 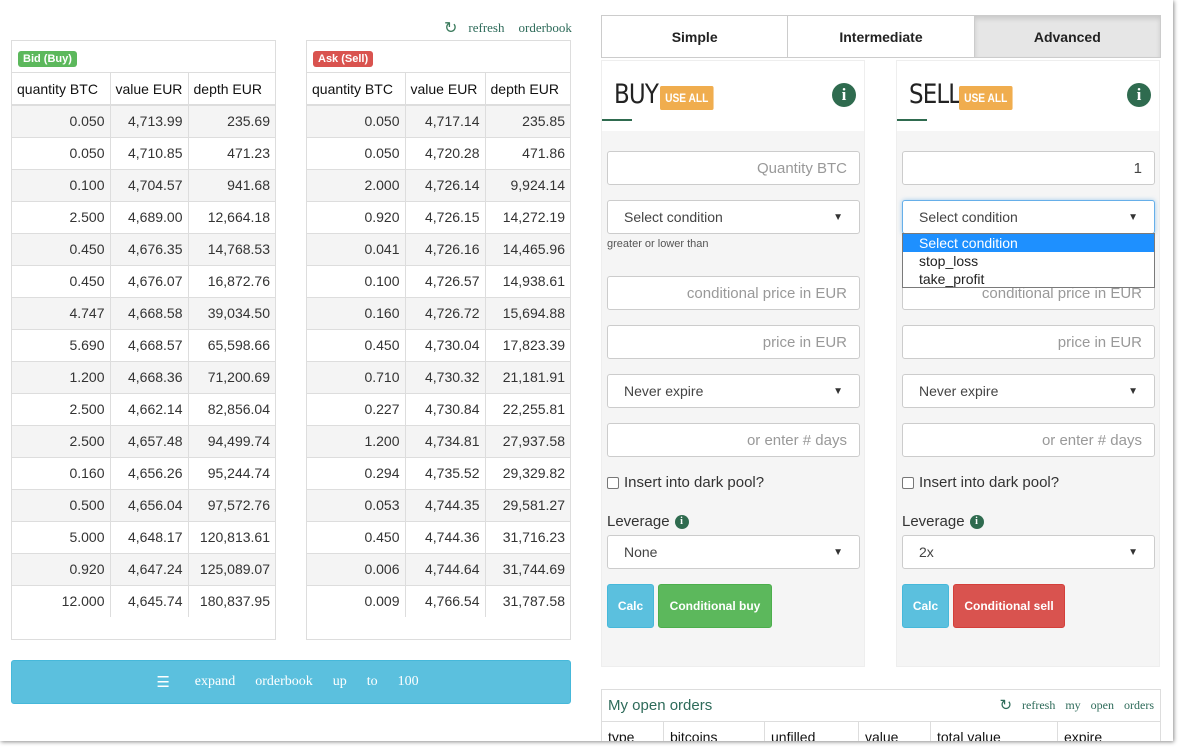 What do you see at coordinates (356, 408) in the screenshot?
I see `cell-quantity: 0.227` at bounding box center [356, 408].